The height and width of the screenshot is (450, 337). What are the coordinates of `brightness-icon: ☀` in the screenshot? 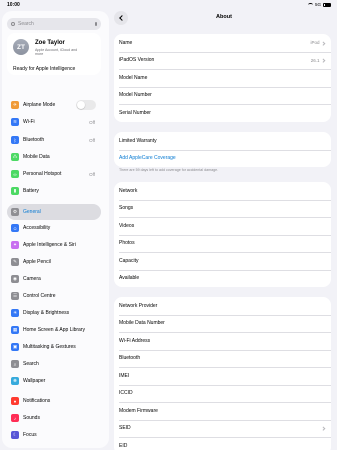 It's located at (15, 313).